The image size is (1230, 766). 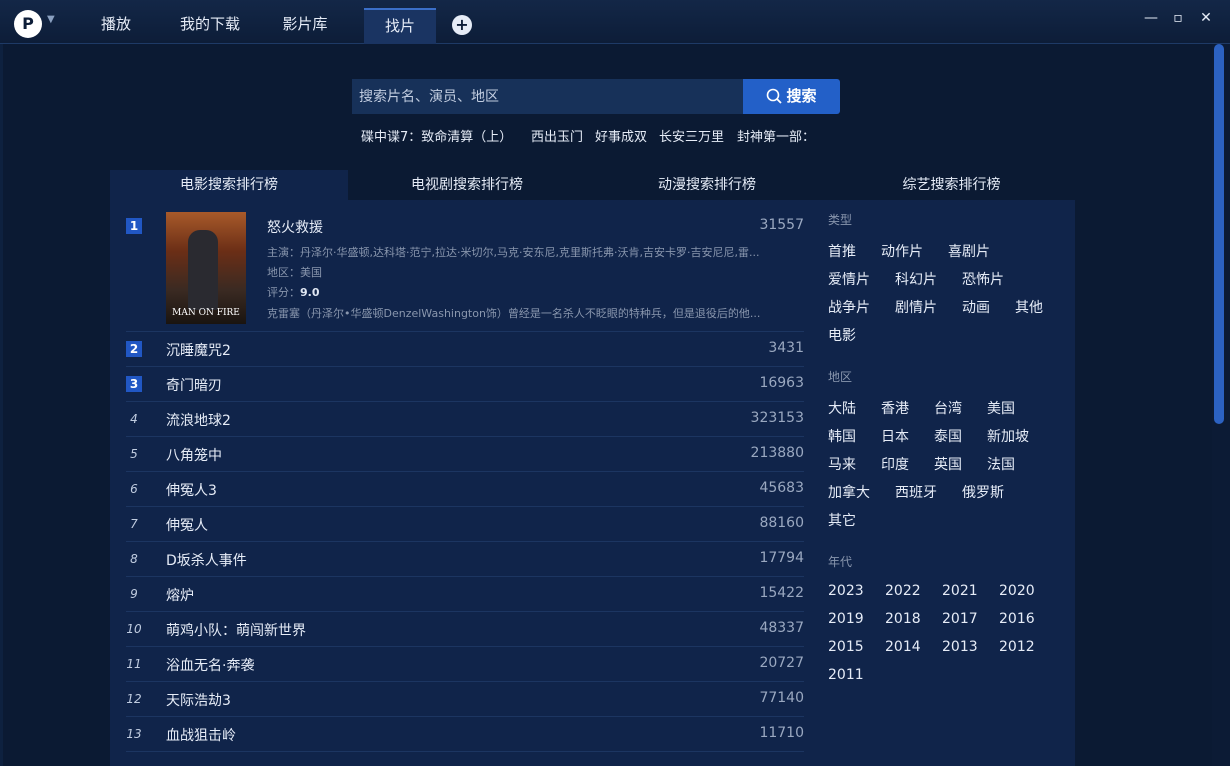 I want to click on tab-play: 播放, so click(x=116, y=26).